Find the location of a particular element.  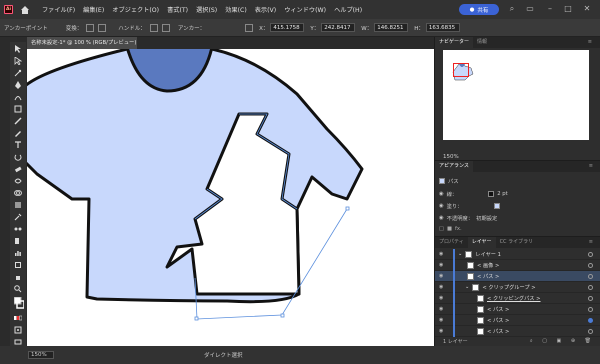

blend-tool-icon is located at coordinates (18, 228).